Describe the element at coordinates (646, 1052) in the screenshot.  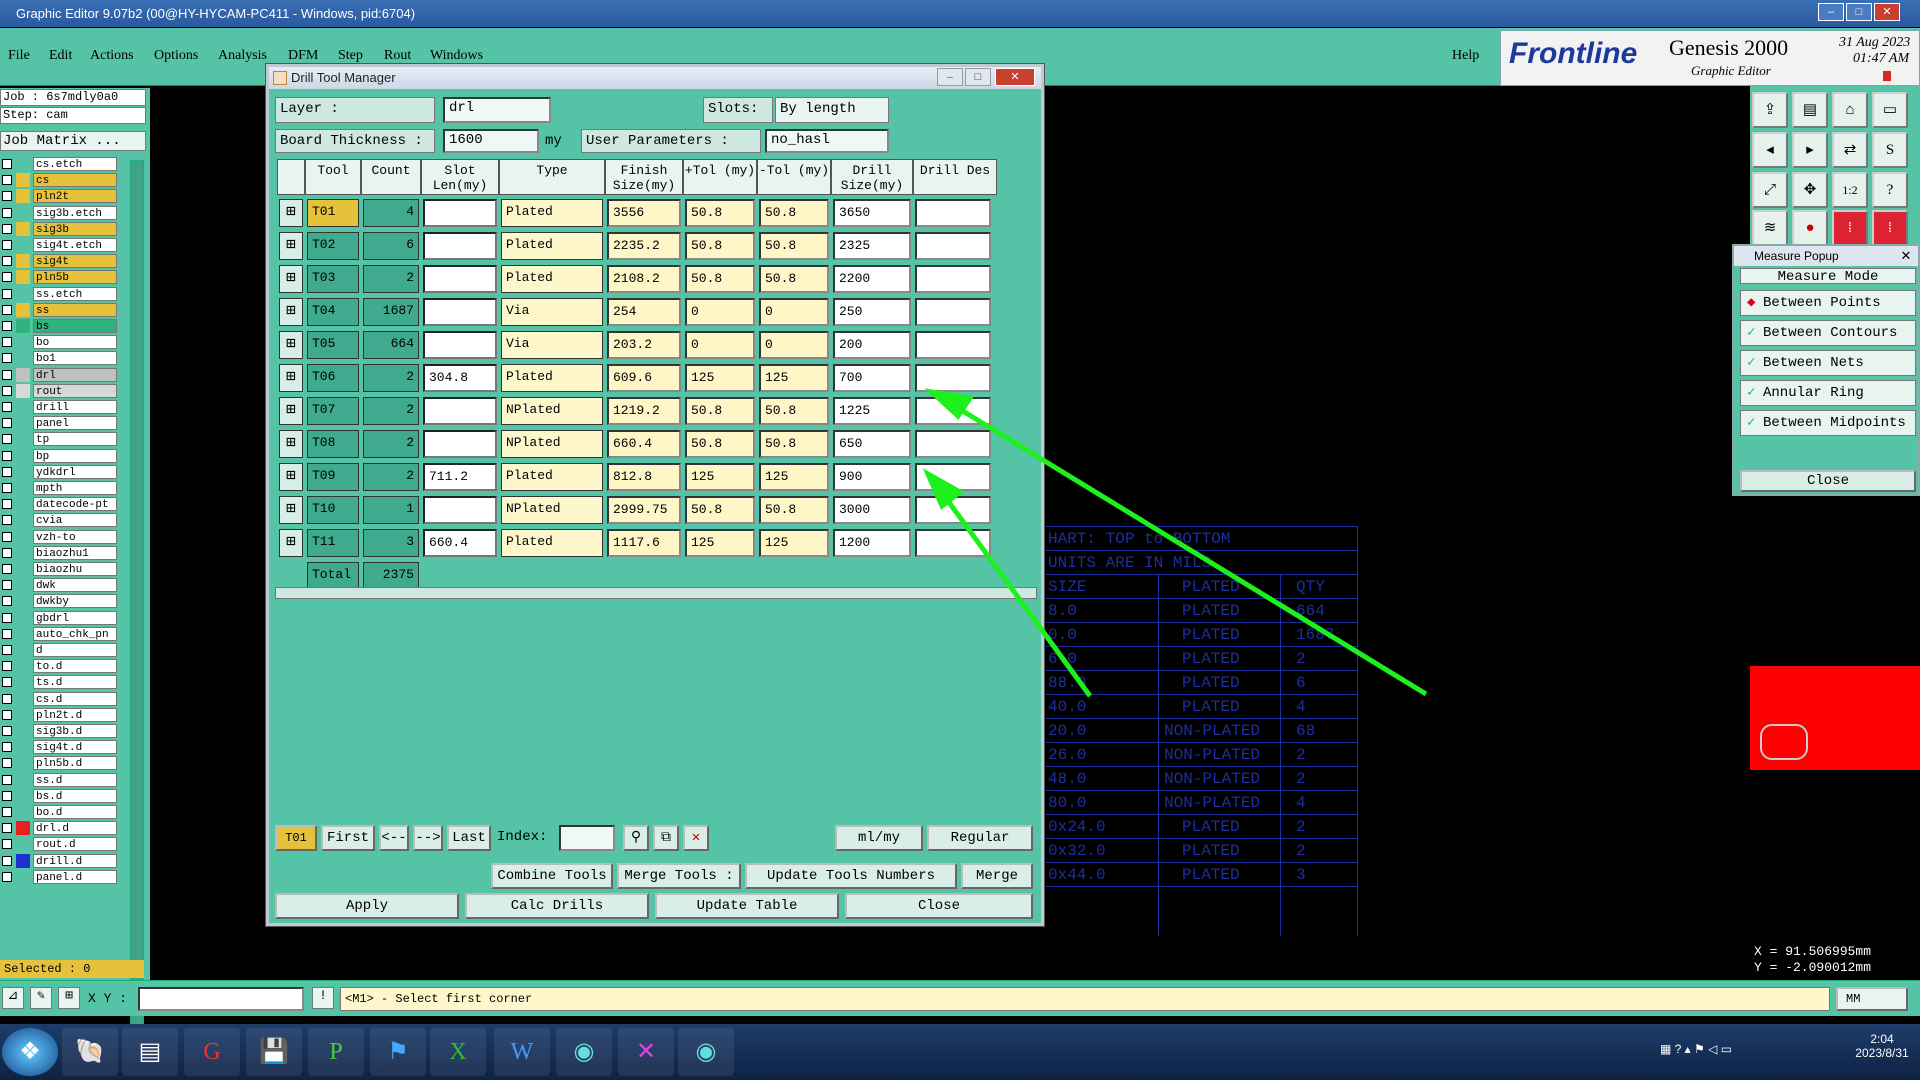
I see `x-app-icon: ✕` at that location.